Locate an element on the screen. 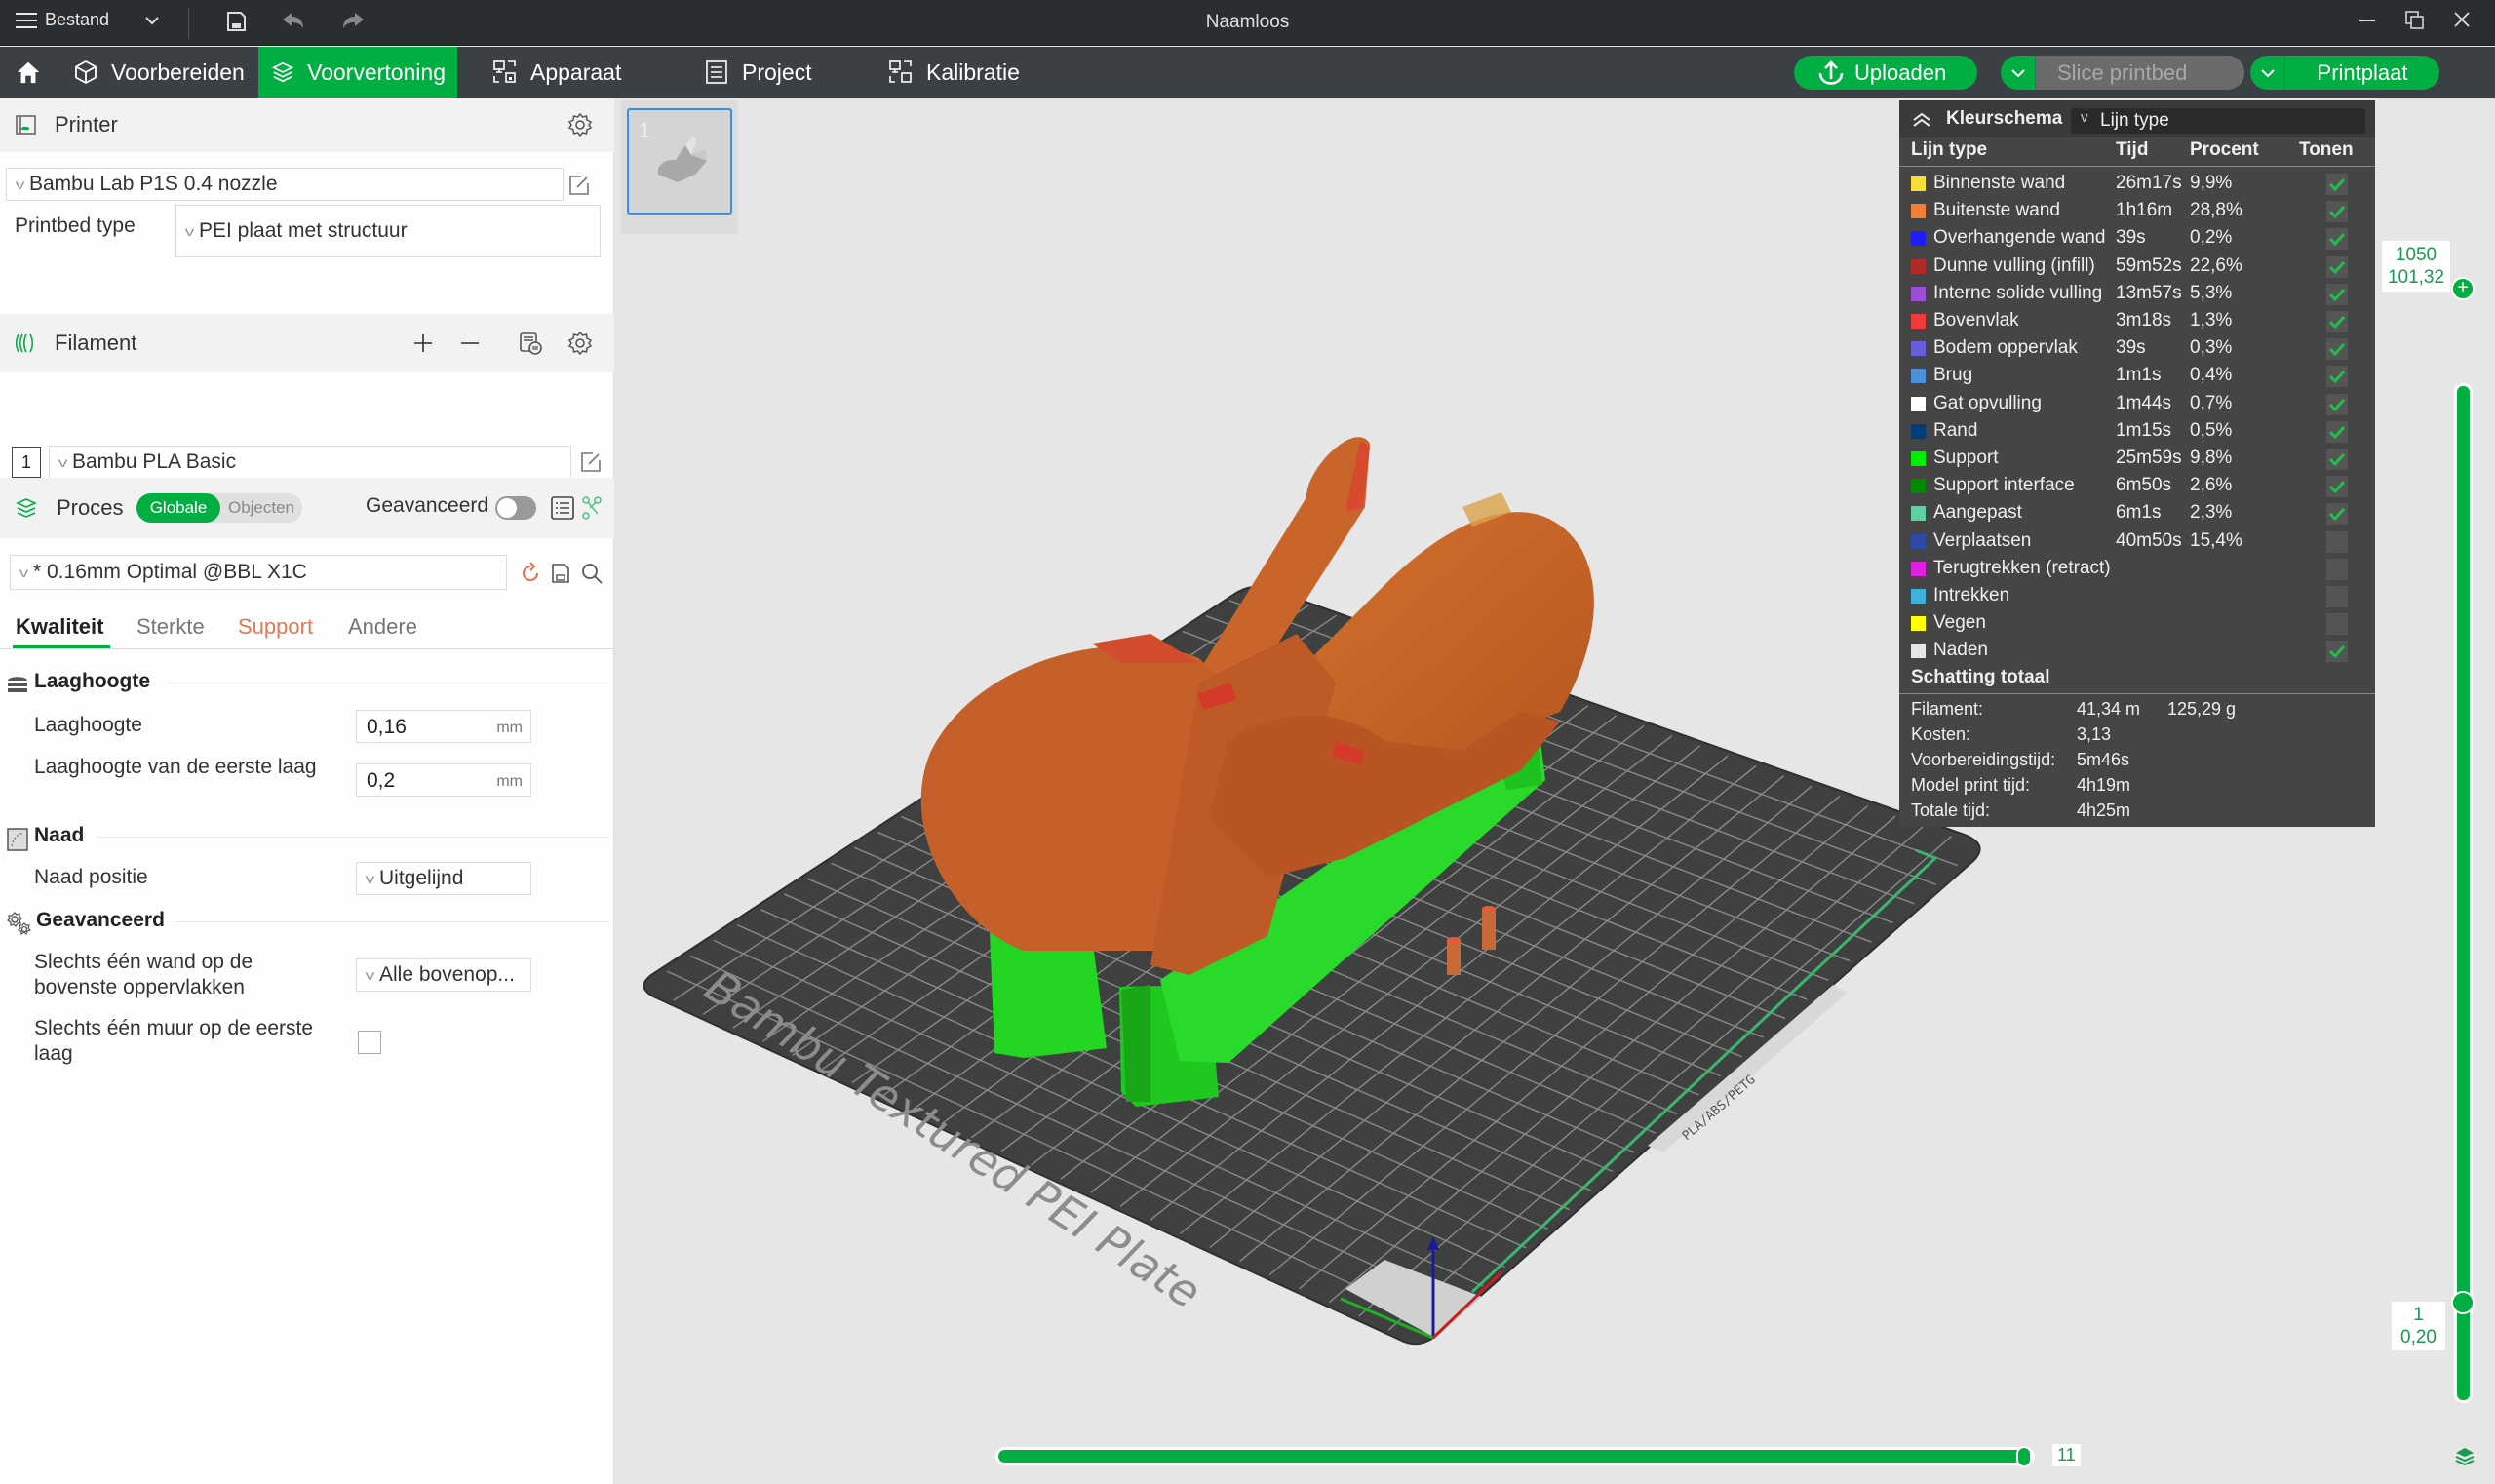 The image size is (2495, 1484). first-layer-height-input: 0,2 mm is located at coordinates (443, 780).